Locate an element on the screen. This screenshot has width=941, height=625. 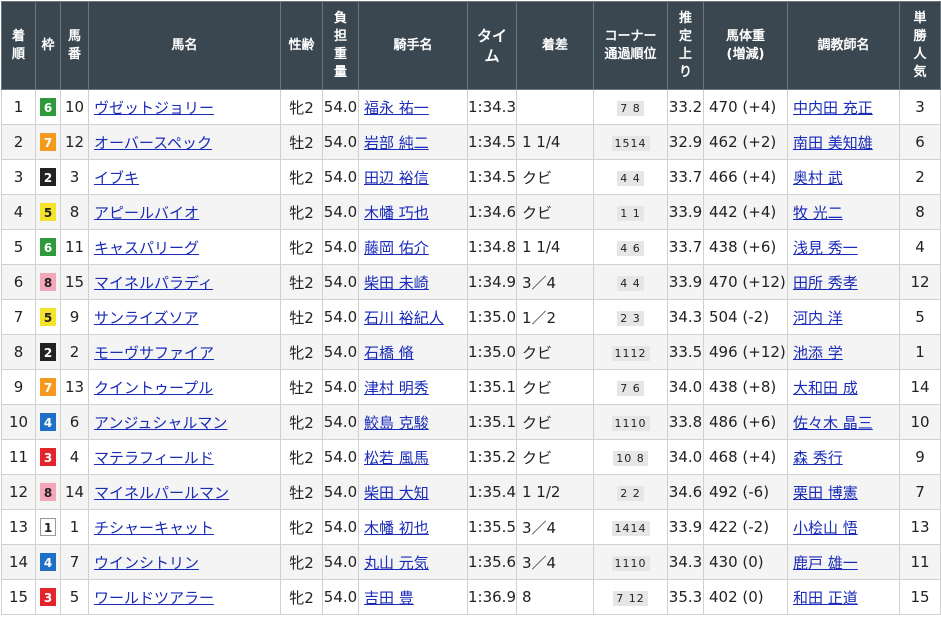
trainer-name-link: 池添 学 is located at coordinates (818, 353).